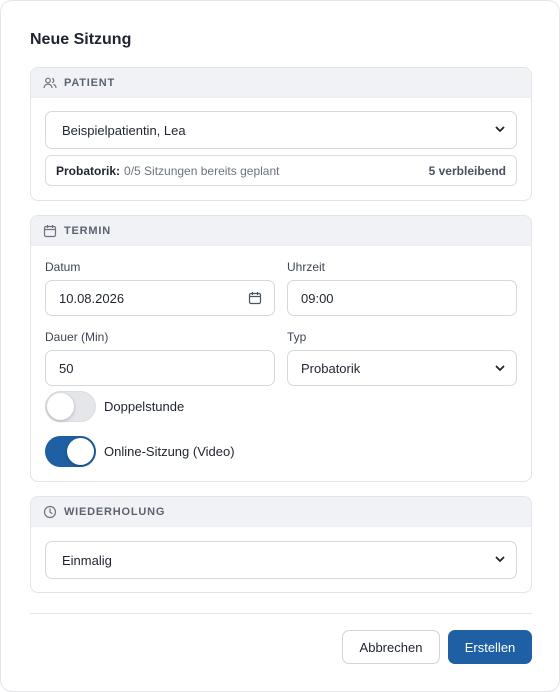  I want to click on patient-select-value: Beispielpatientin, Lea, so click(124, 130).